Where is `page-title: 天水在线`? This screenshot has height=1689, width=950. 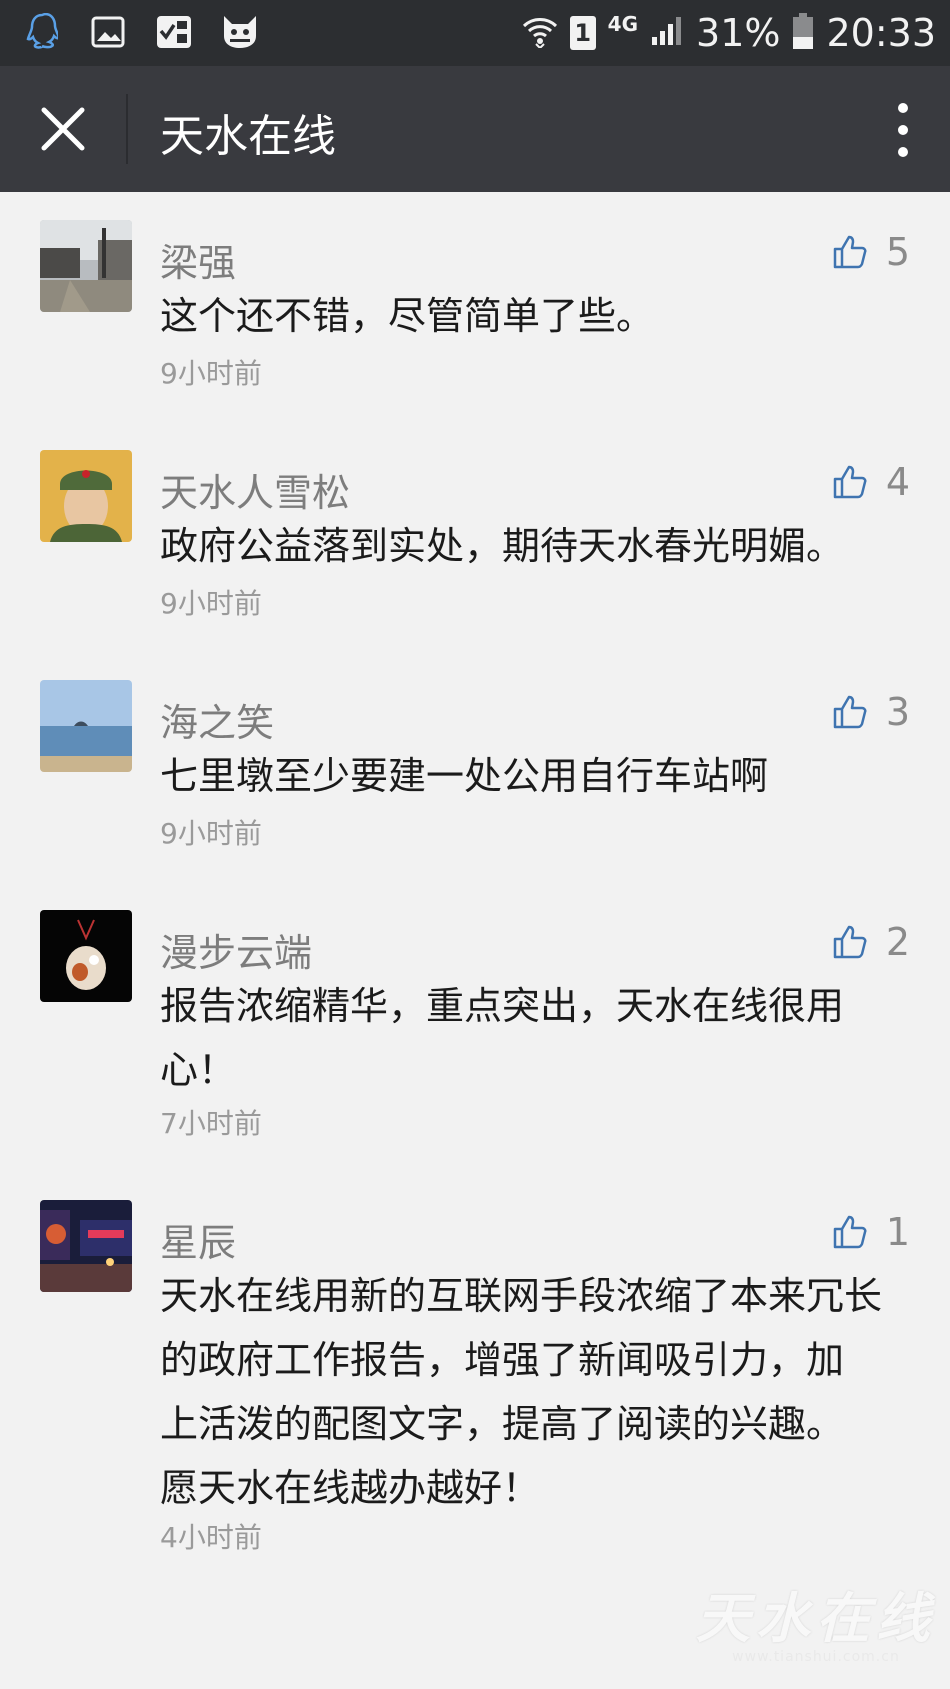 page-title: 天水在线 is located at coordinates (248, 136).